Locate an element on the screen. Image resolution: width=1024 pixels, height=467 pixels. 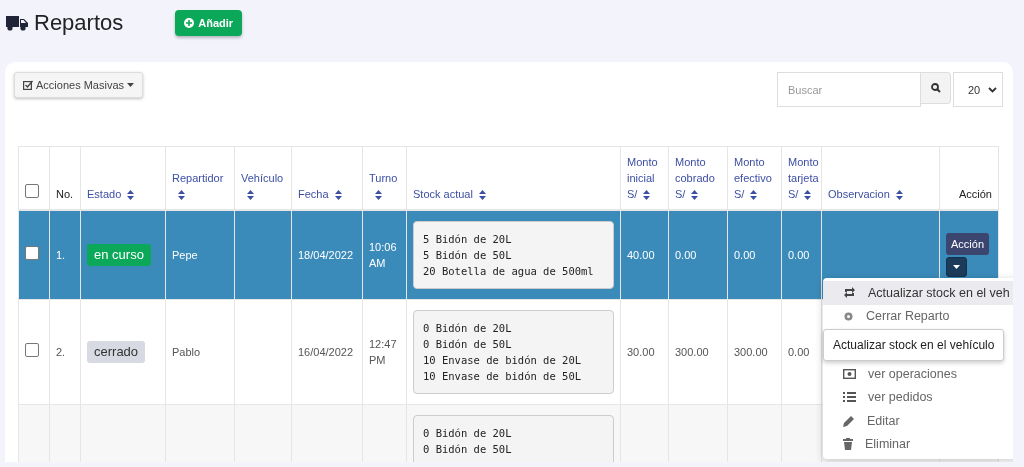
stock-box: 0 Bidón de 20L 0 Bidón de 50L 10 Envase de bidón de 20L 10 Envase de bidón de 50L is located at coordinates (513, 352).